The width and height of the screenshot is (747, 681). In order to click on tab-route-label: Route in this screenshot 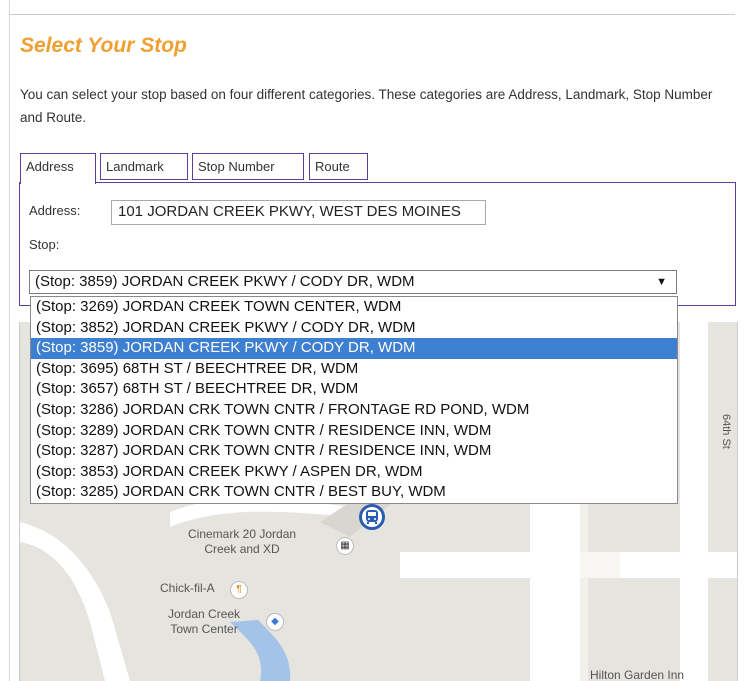, I will do `click(332, 166)`.